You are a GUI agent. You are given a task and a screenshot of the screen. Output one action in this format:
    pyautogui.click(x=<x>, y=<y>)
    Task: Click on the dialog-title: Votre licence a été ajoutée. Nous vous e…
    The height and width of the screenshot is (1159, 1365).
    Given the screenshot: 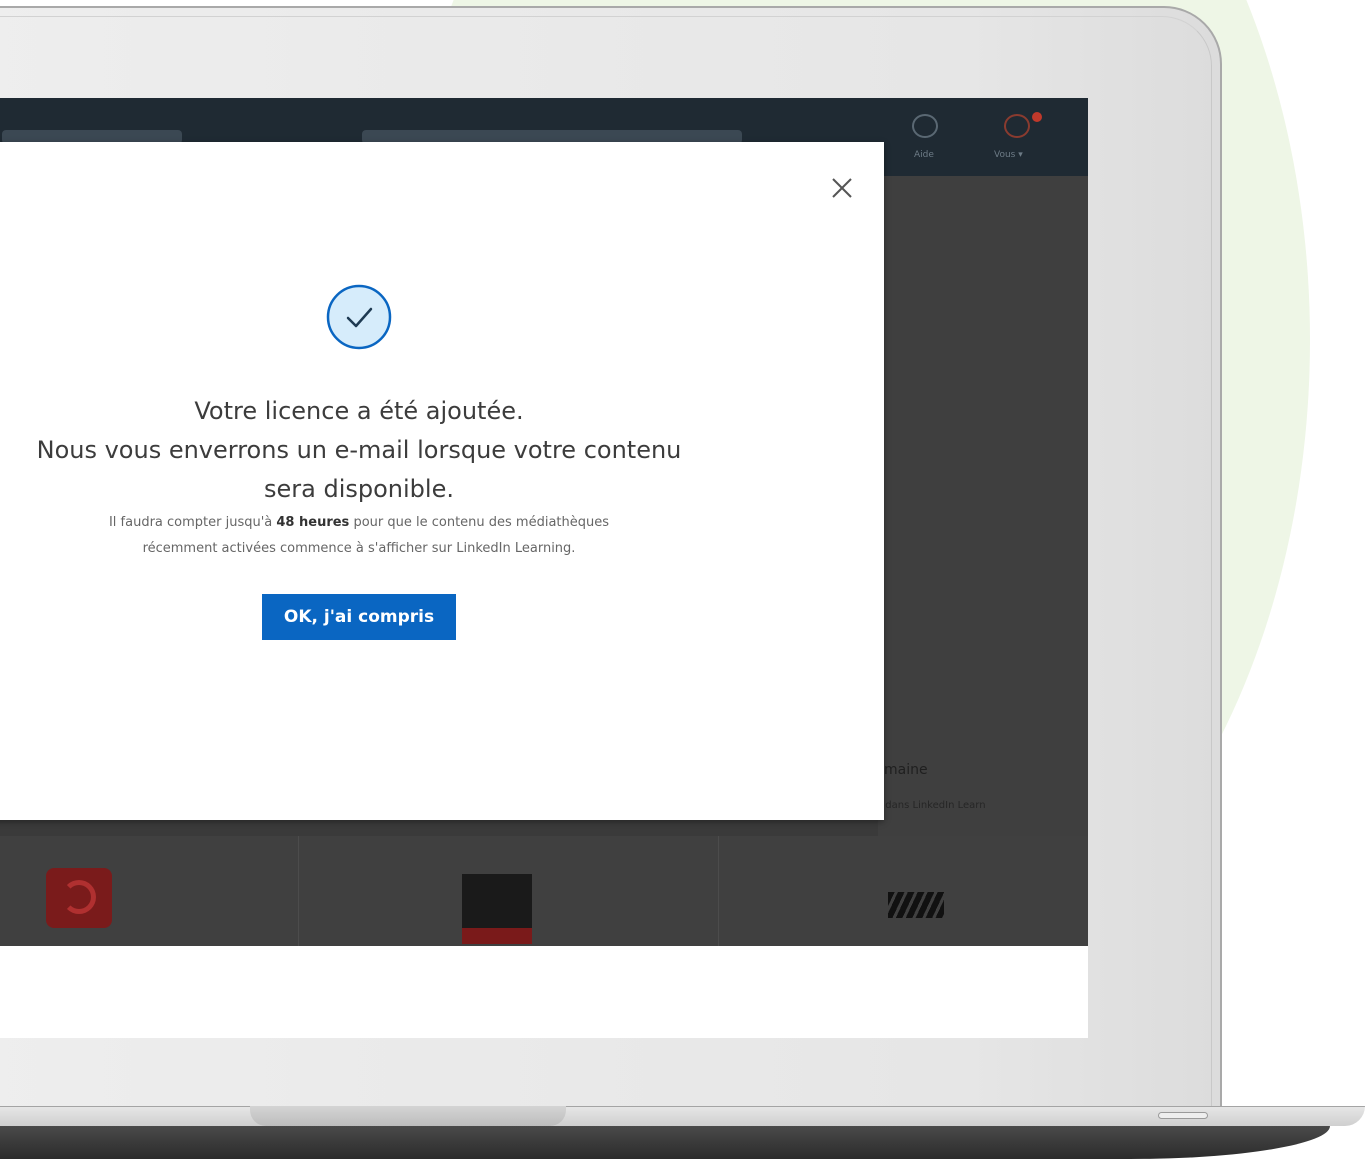 What is the action you would take?
    pyautogui.click(x=359, y=450)
    